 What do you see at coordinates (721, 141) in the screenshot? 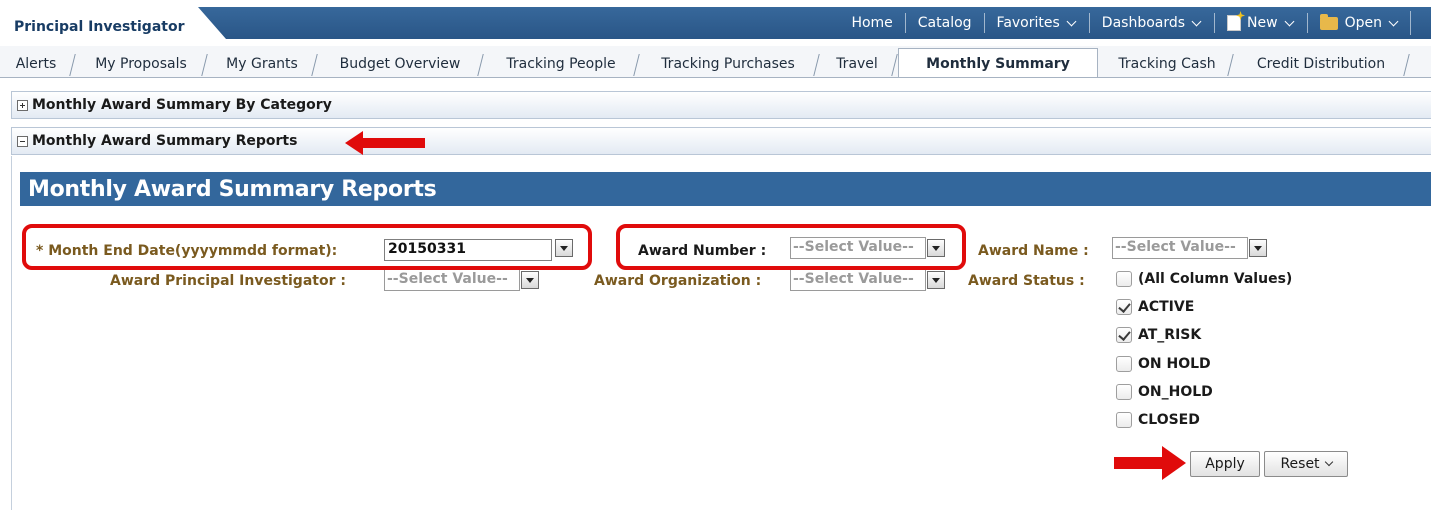
I see `section-summary-reports: Monthly Award Summary Reports` at bounding box center [721, 141].